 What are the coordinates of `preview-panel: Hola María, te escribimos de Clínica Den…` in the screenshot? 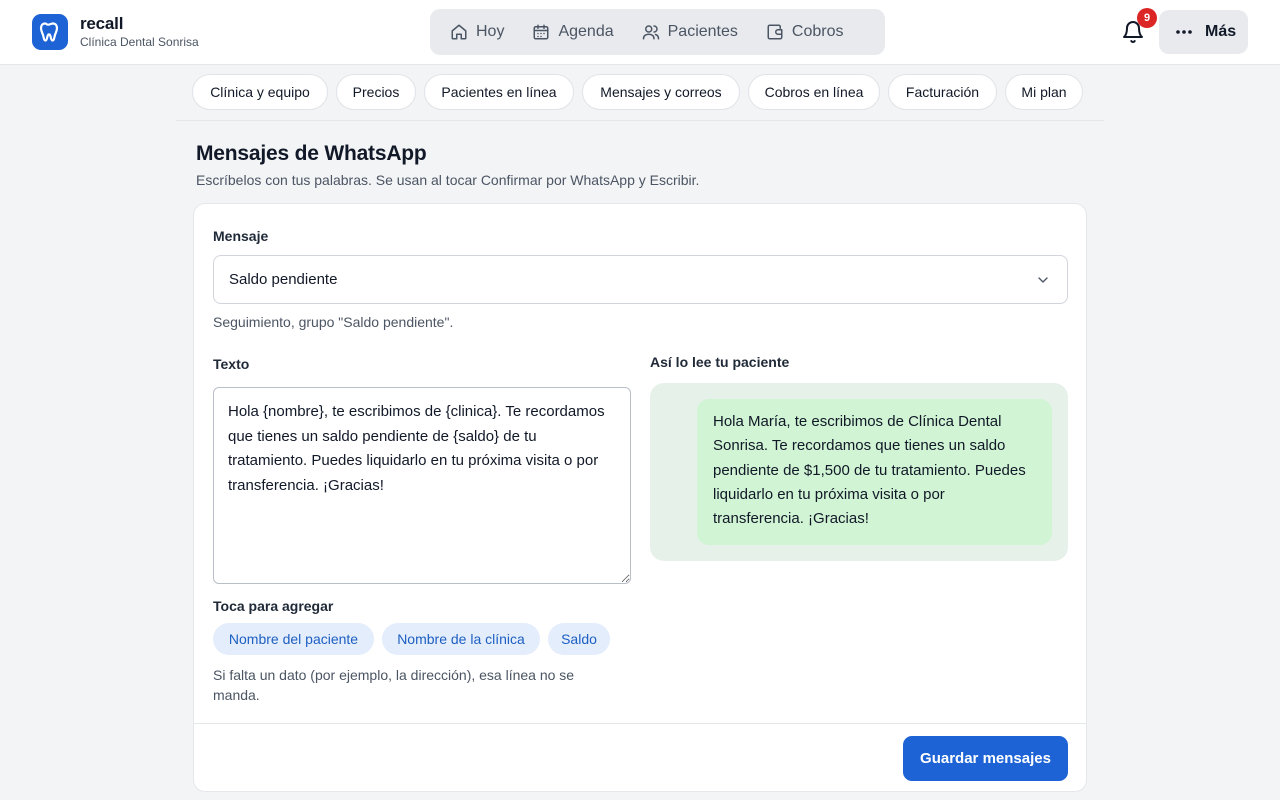 It's located at (859, 472).